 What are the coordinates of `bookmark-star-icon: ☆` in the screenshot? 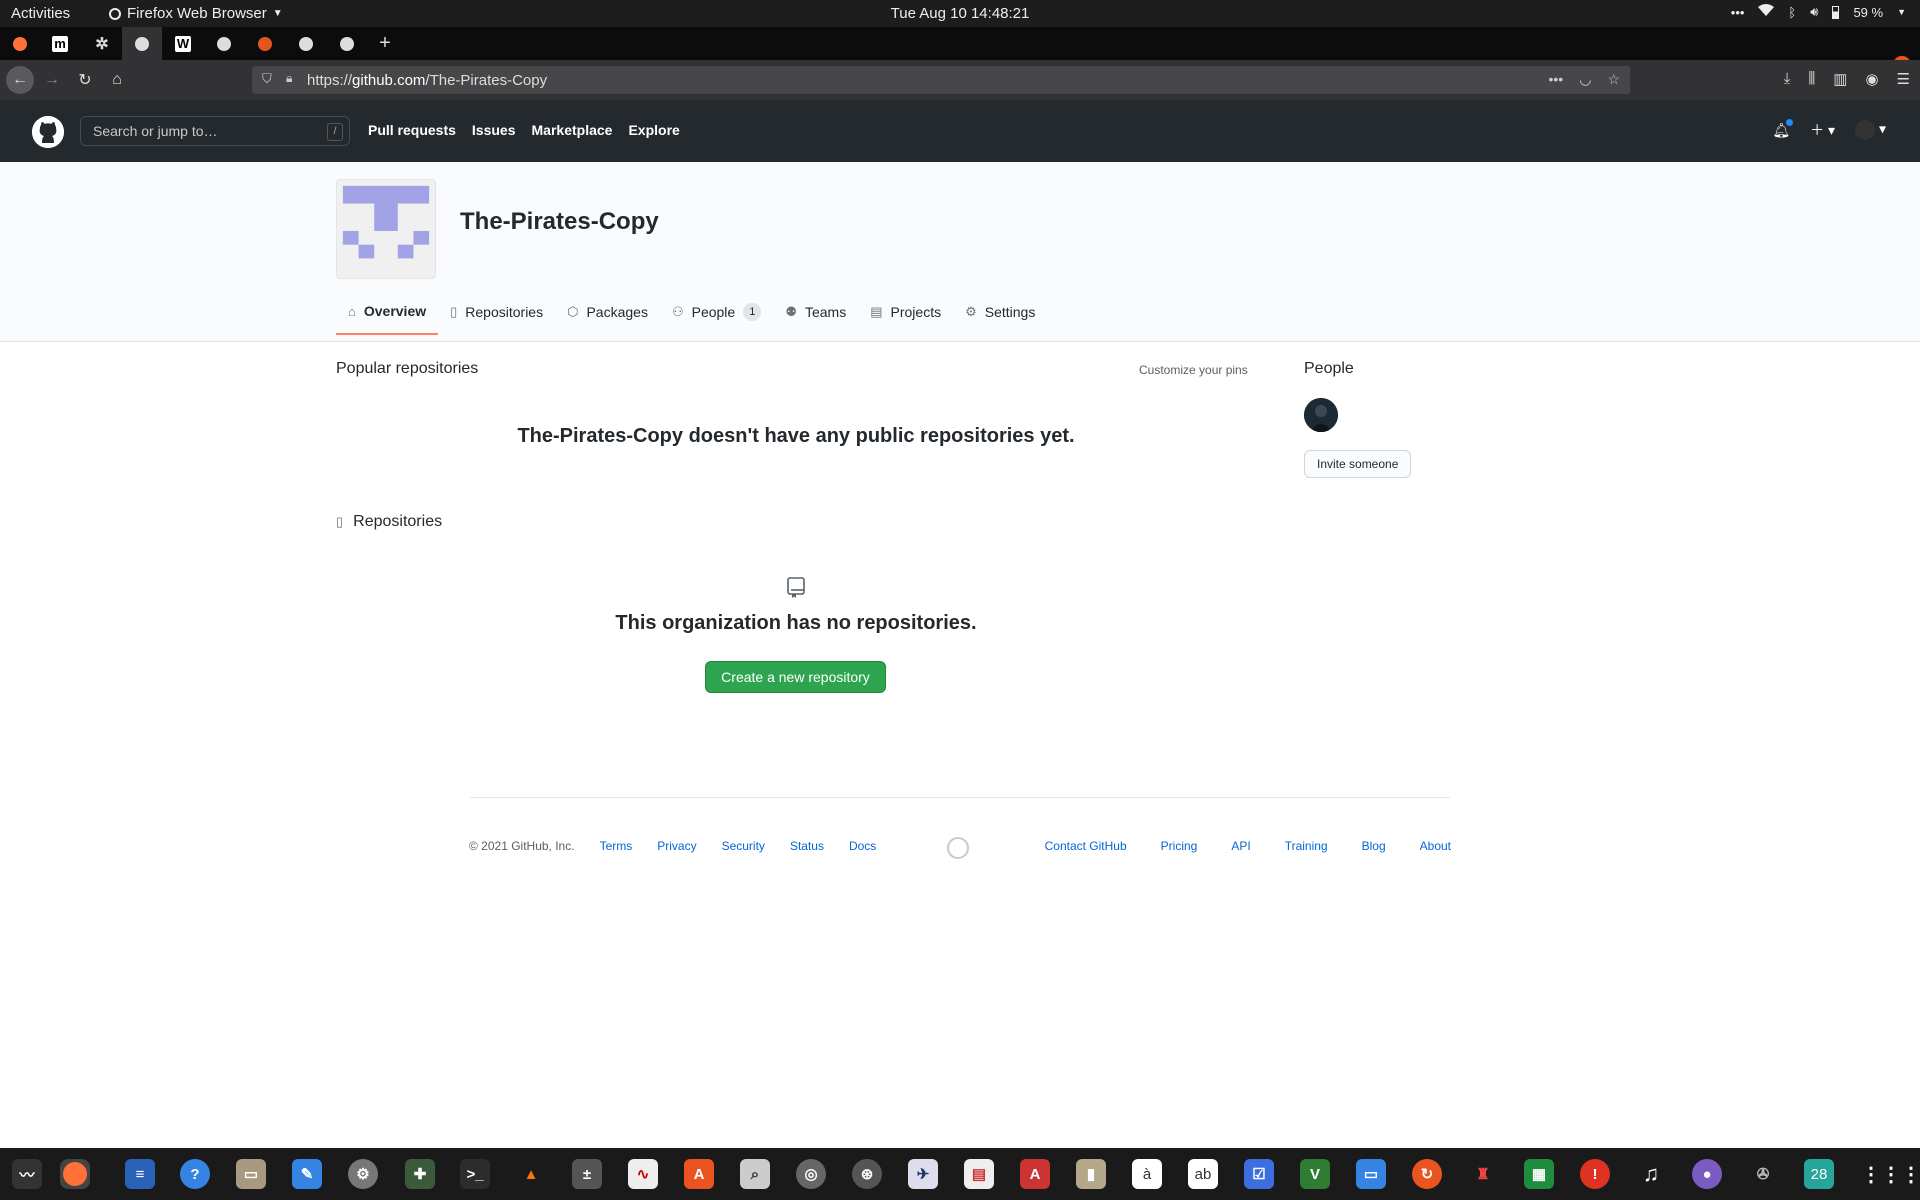 It's located at (1613, 79).